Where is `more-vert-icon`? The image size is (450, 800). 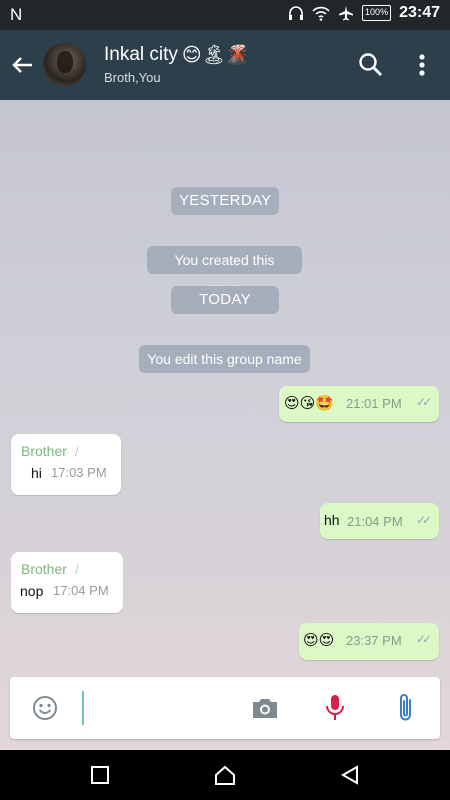 more-vert-icon is located at coordinates (422, 65).